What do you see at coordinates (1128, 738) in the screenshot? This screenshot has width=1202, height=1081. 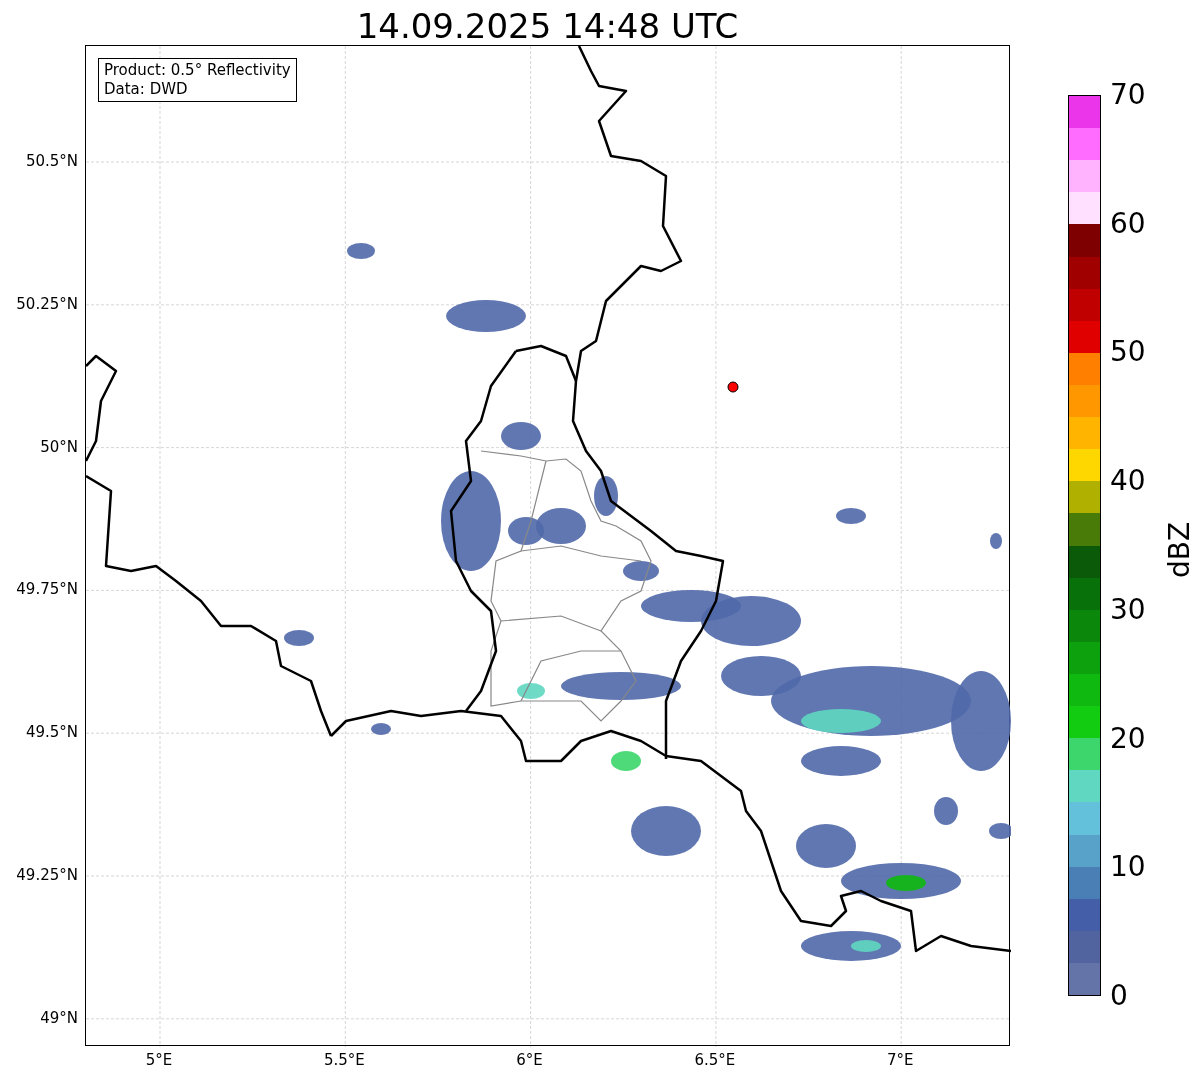 I see `colorbar-tick-label: 20` at bounding box center [1128, 738].